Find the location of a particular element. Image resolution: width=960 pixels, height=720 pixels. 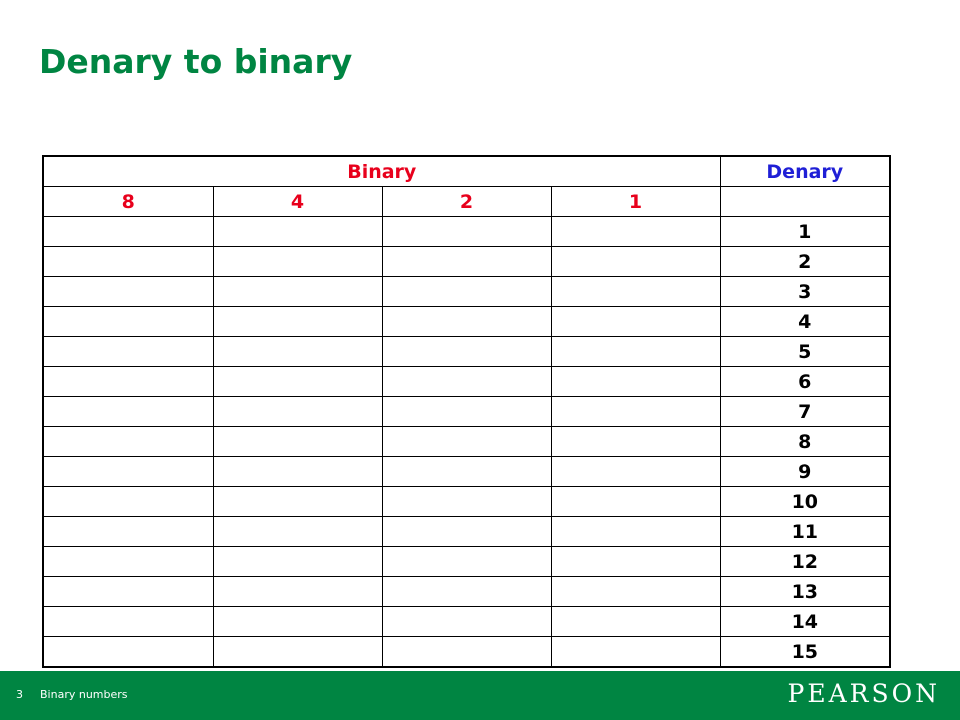

slide-title: Denary to binary is located at coordinates (196, 61).